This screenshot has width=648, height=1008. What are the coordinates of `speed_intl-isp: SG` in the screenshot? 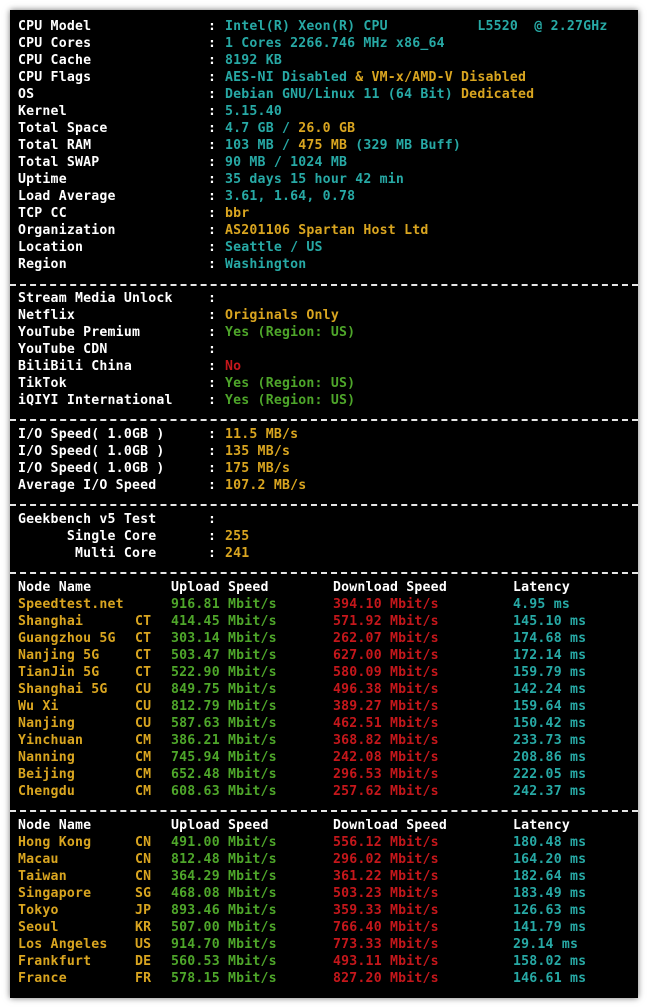 It's located at (143, 893).